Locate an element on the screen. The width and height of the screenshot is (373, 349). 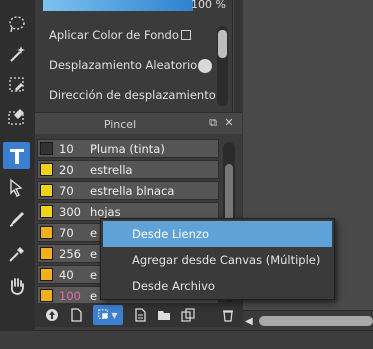
text-tool-icon is located at coordinates (16, 155).